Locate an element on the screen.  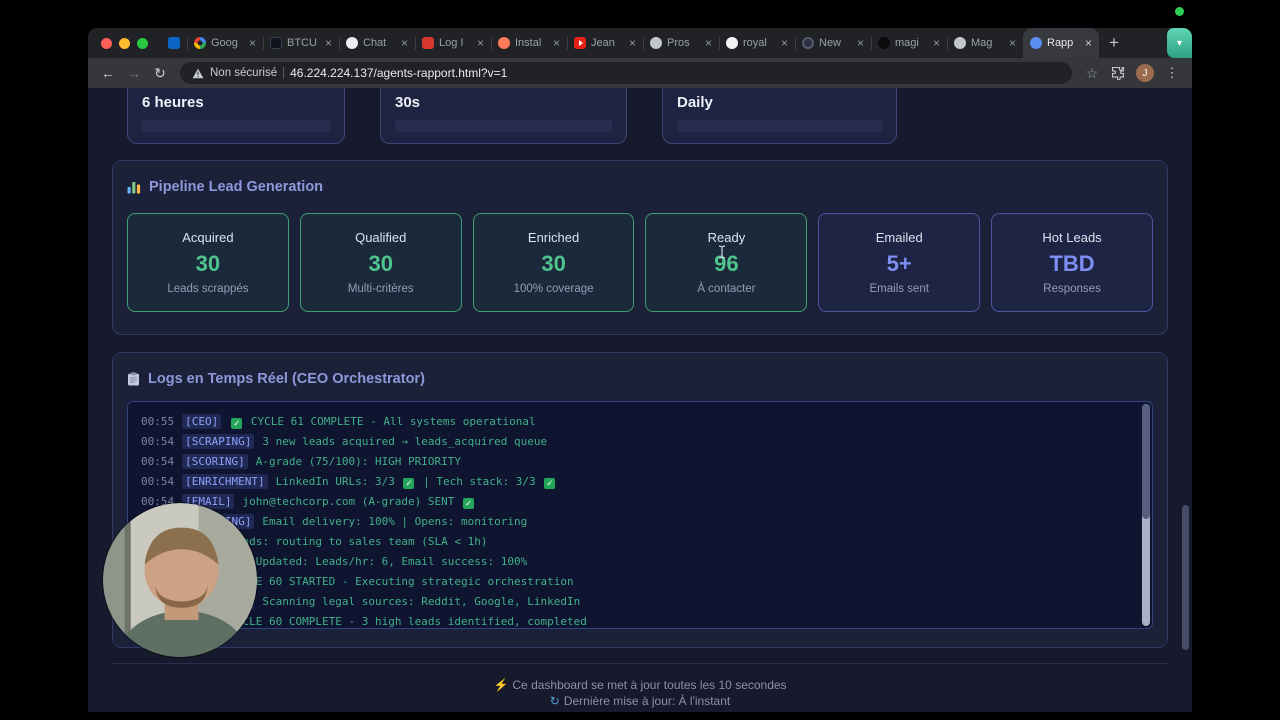
pipeline-panel-header: Pipeline Lead Generation is located at coordinates (640, 187).